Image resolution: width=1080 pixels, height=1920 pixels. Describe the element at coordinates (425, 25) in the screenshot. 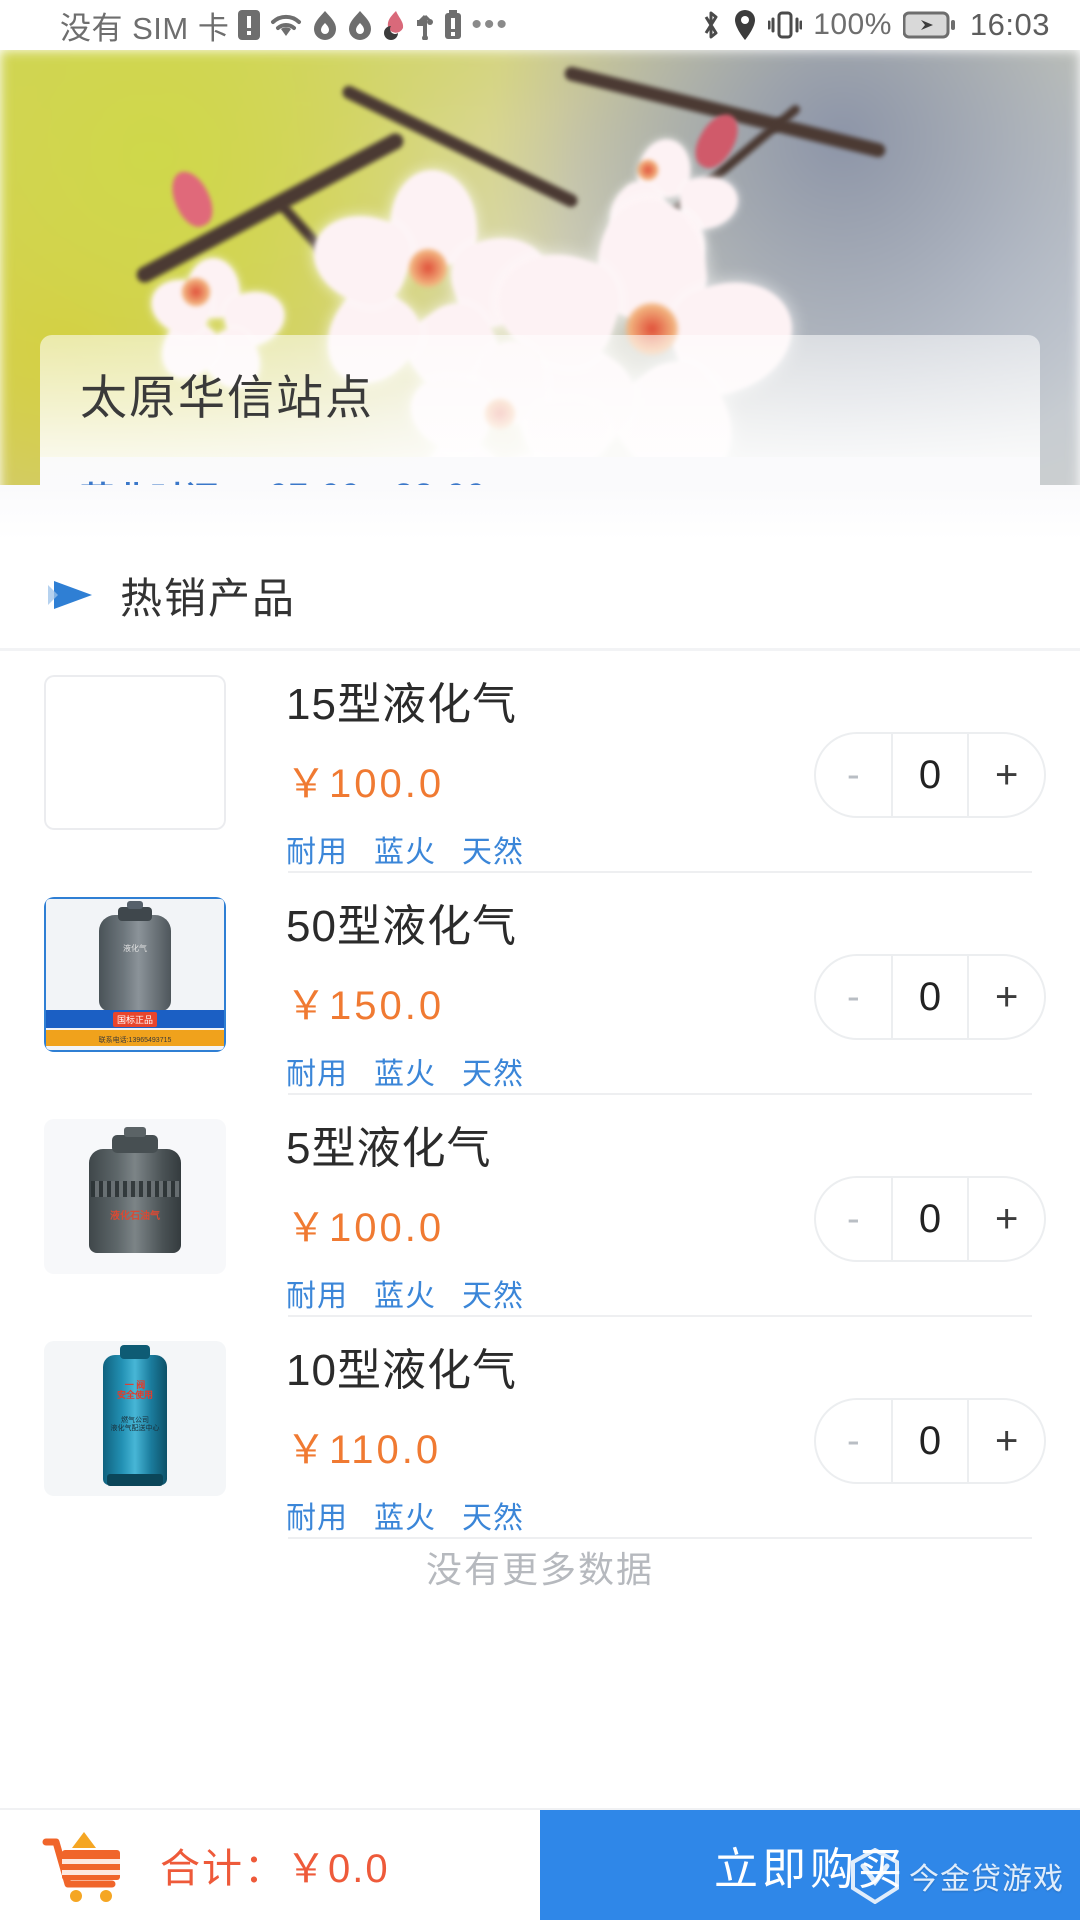

I see `usb-icon` at that location.